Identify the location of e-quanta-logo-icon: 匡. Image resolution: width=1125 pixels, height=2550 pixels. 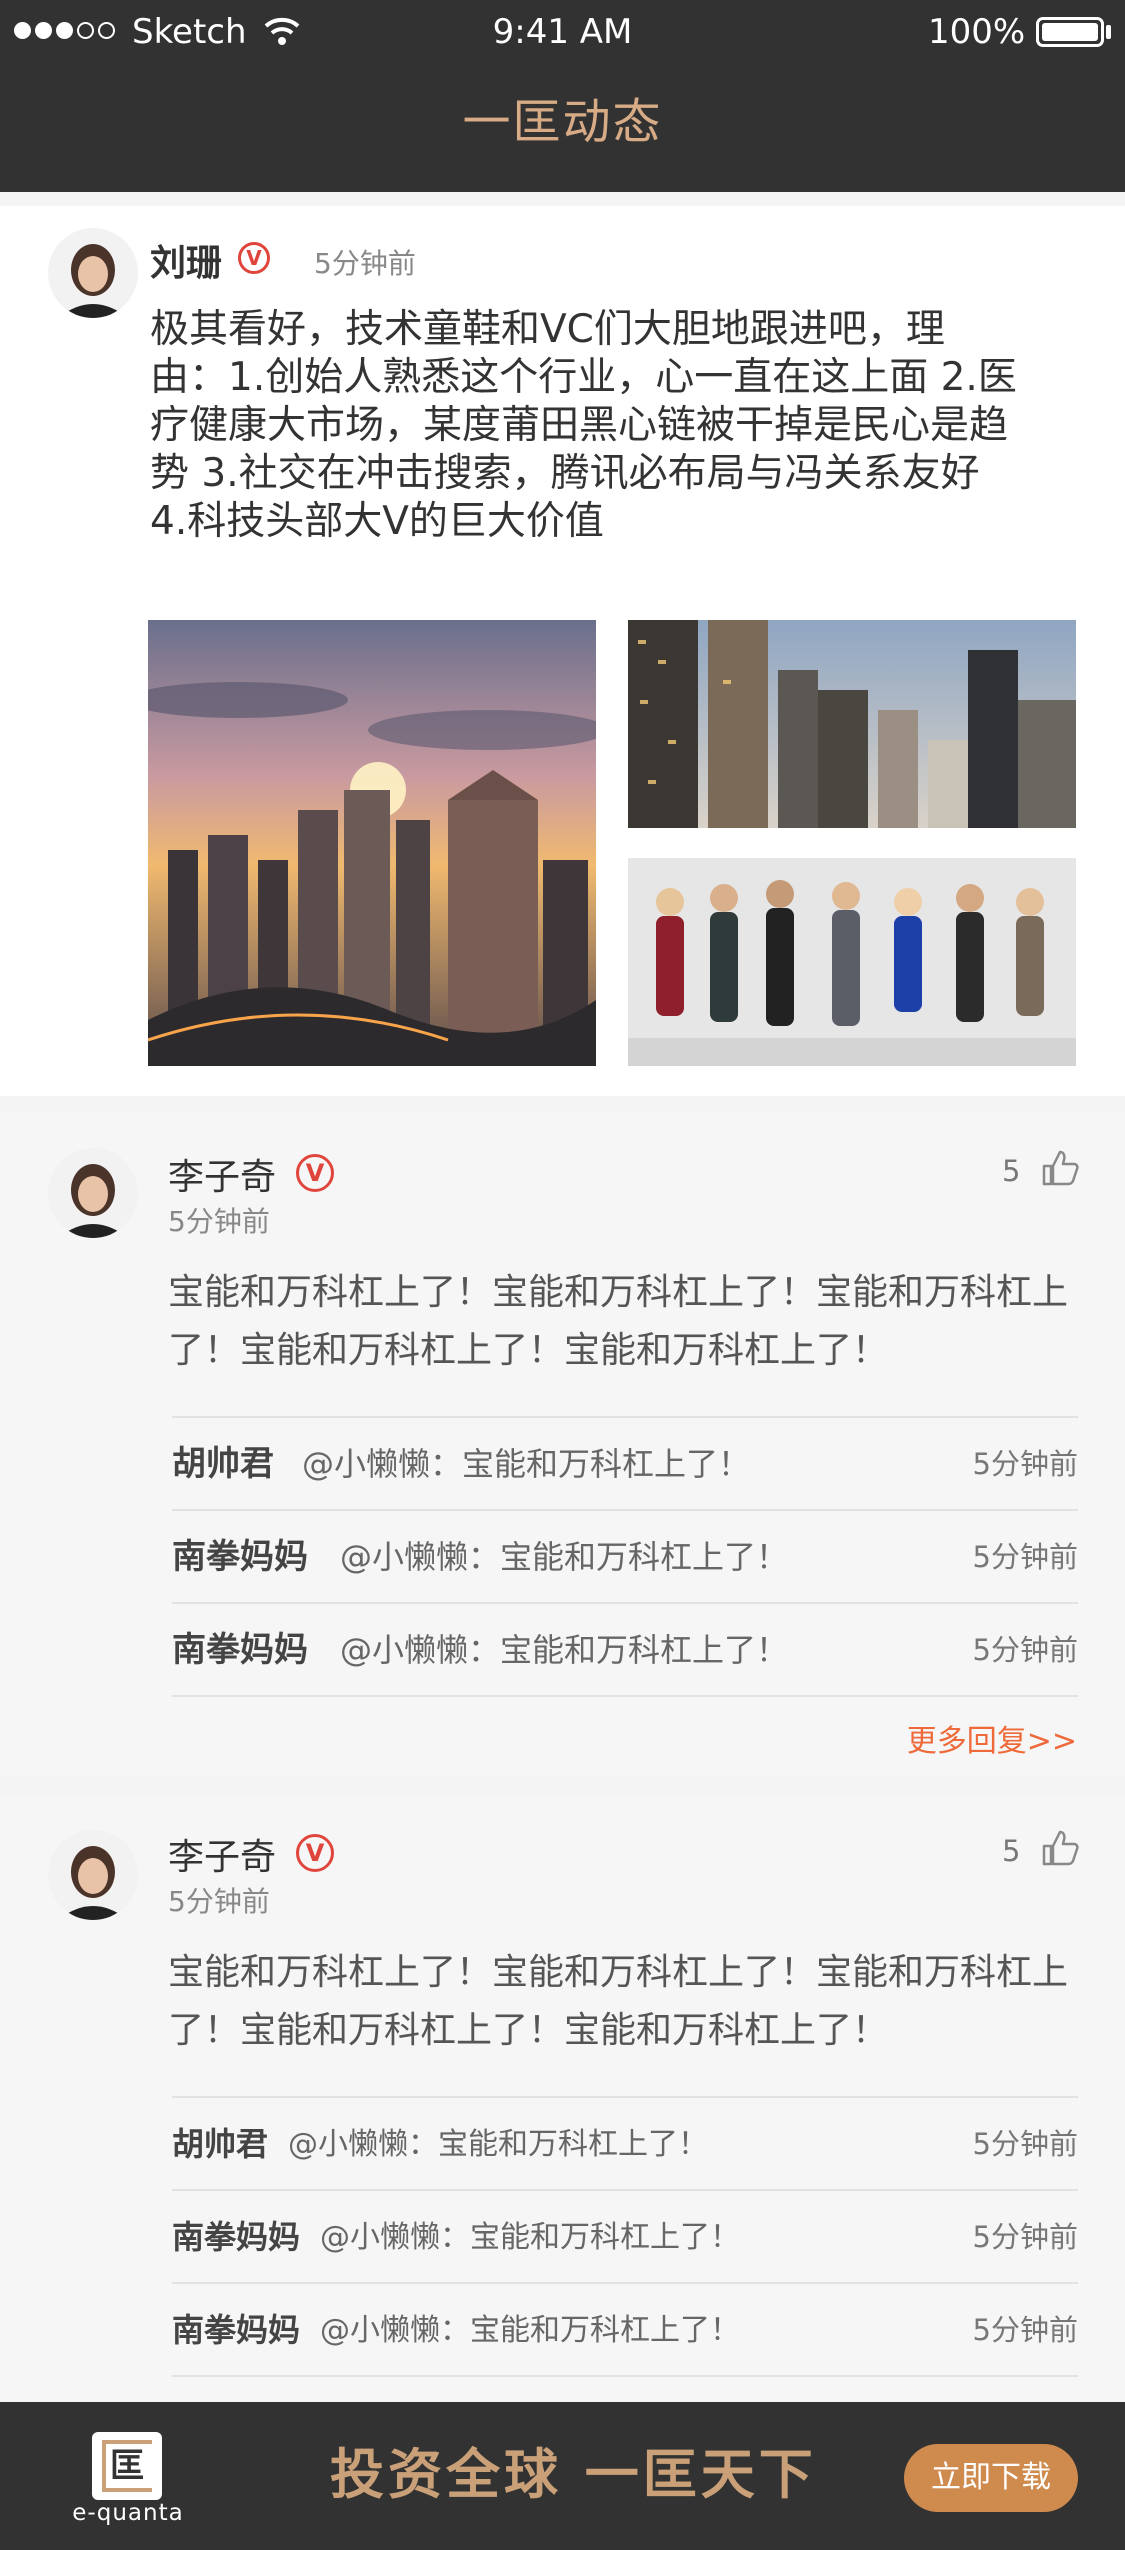
(127, 2466).